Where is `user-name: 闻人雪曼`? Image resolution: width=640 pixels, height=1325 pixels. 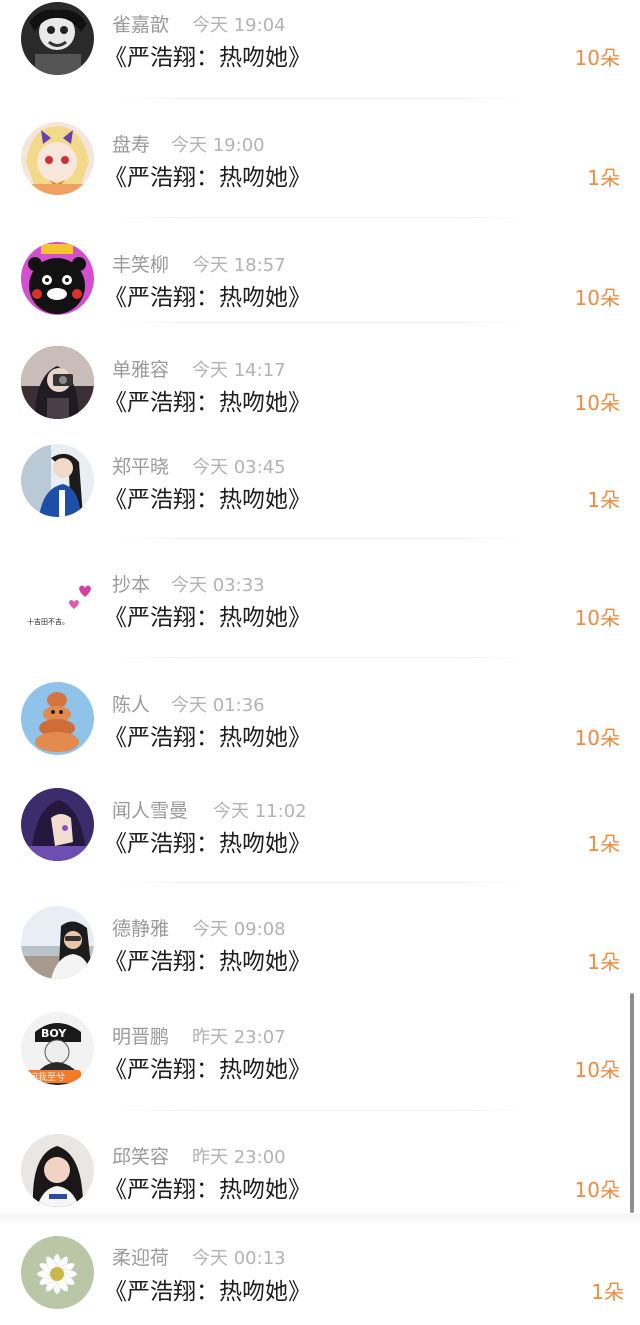 user-name: 闻人雪曼 is located at coordinates (150, 811).